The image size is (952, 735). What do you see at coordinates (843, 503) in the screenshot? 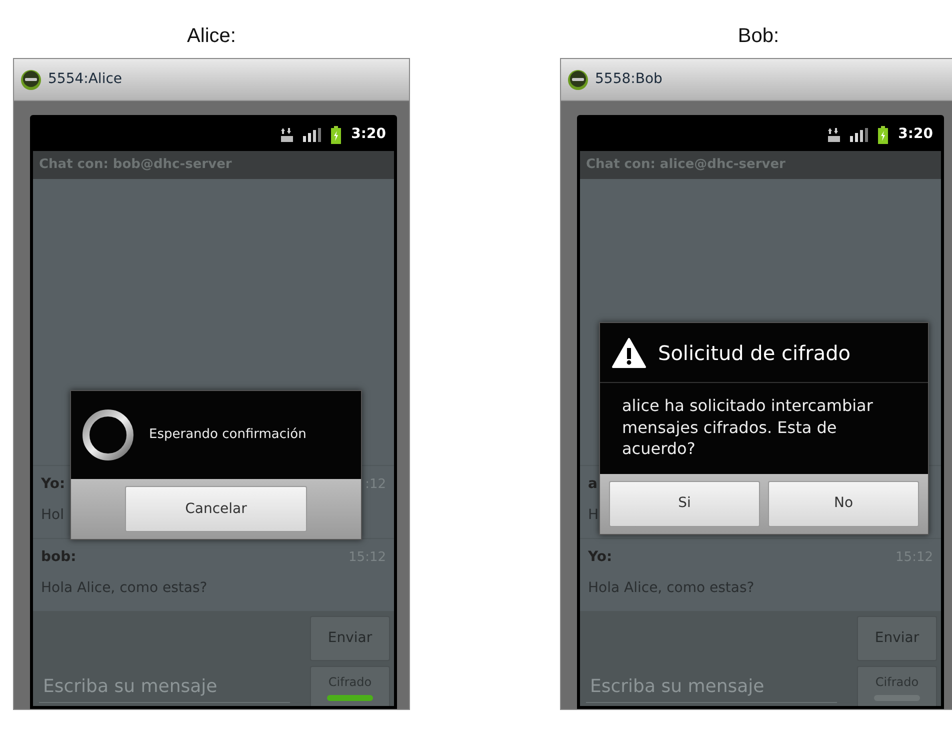
I see `dialog-button: No` at bounding box center [843, 503].